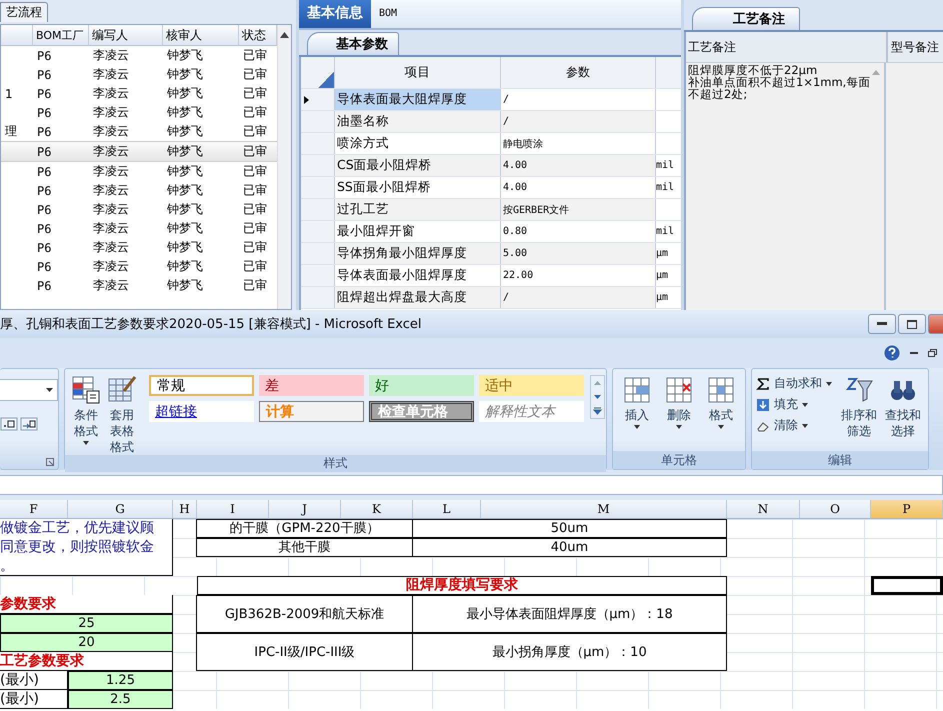 The width and height of the screenshot is (943, 711). I want to click on cell-style-option: 超链接, so click(201, 411).